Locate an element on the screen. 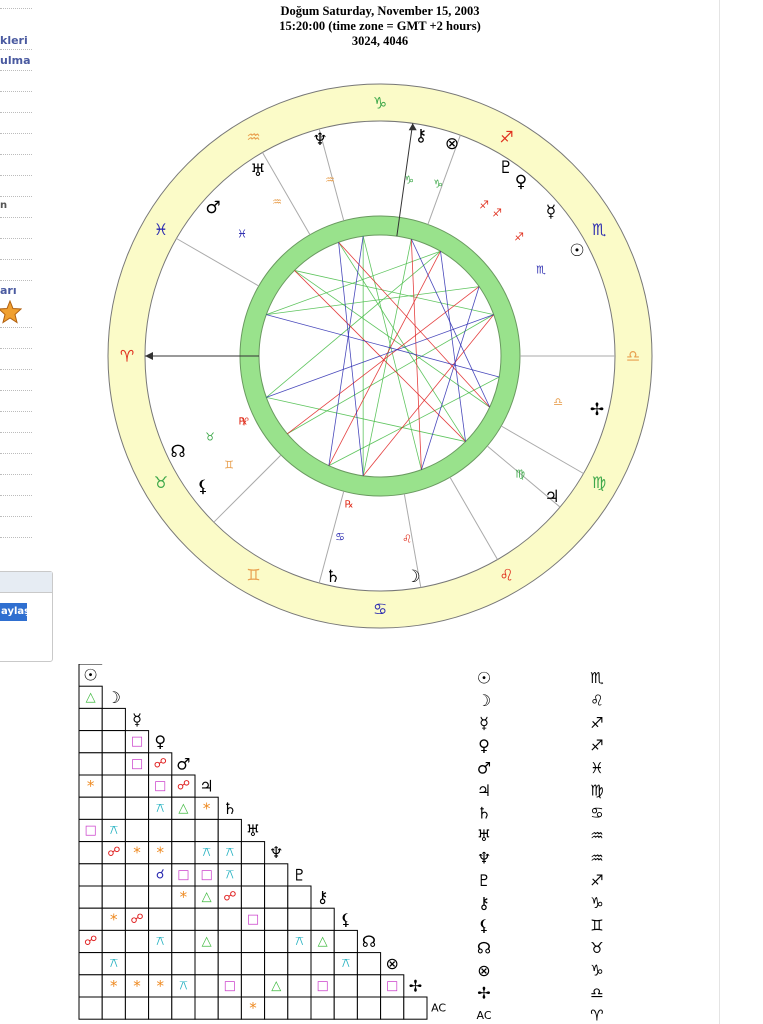  placement-sign: ♉ is located at coordinates (596, 948).